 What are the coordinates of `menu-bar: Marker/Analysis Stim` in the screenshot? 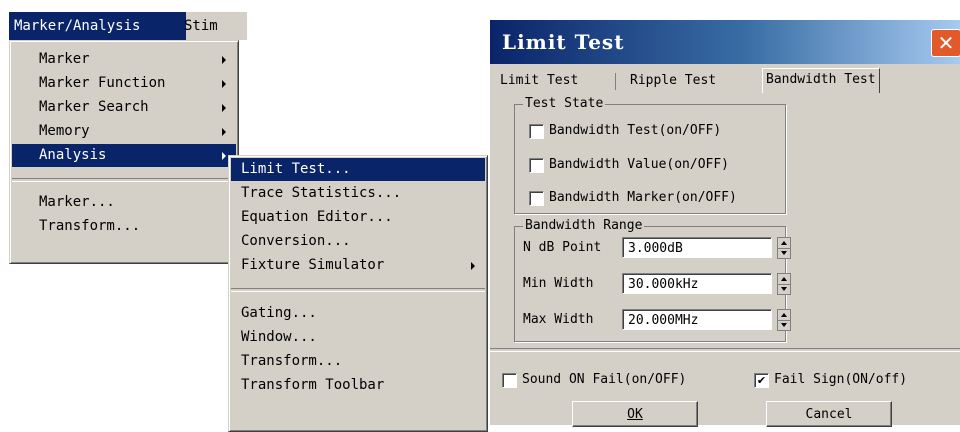 It's located at (128, 26).